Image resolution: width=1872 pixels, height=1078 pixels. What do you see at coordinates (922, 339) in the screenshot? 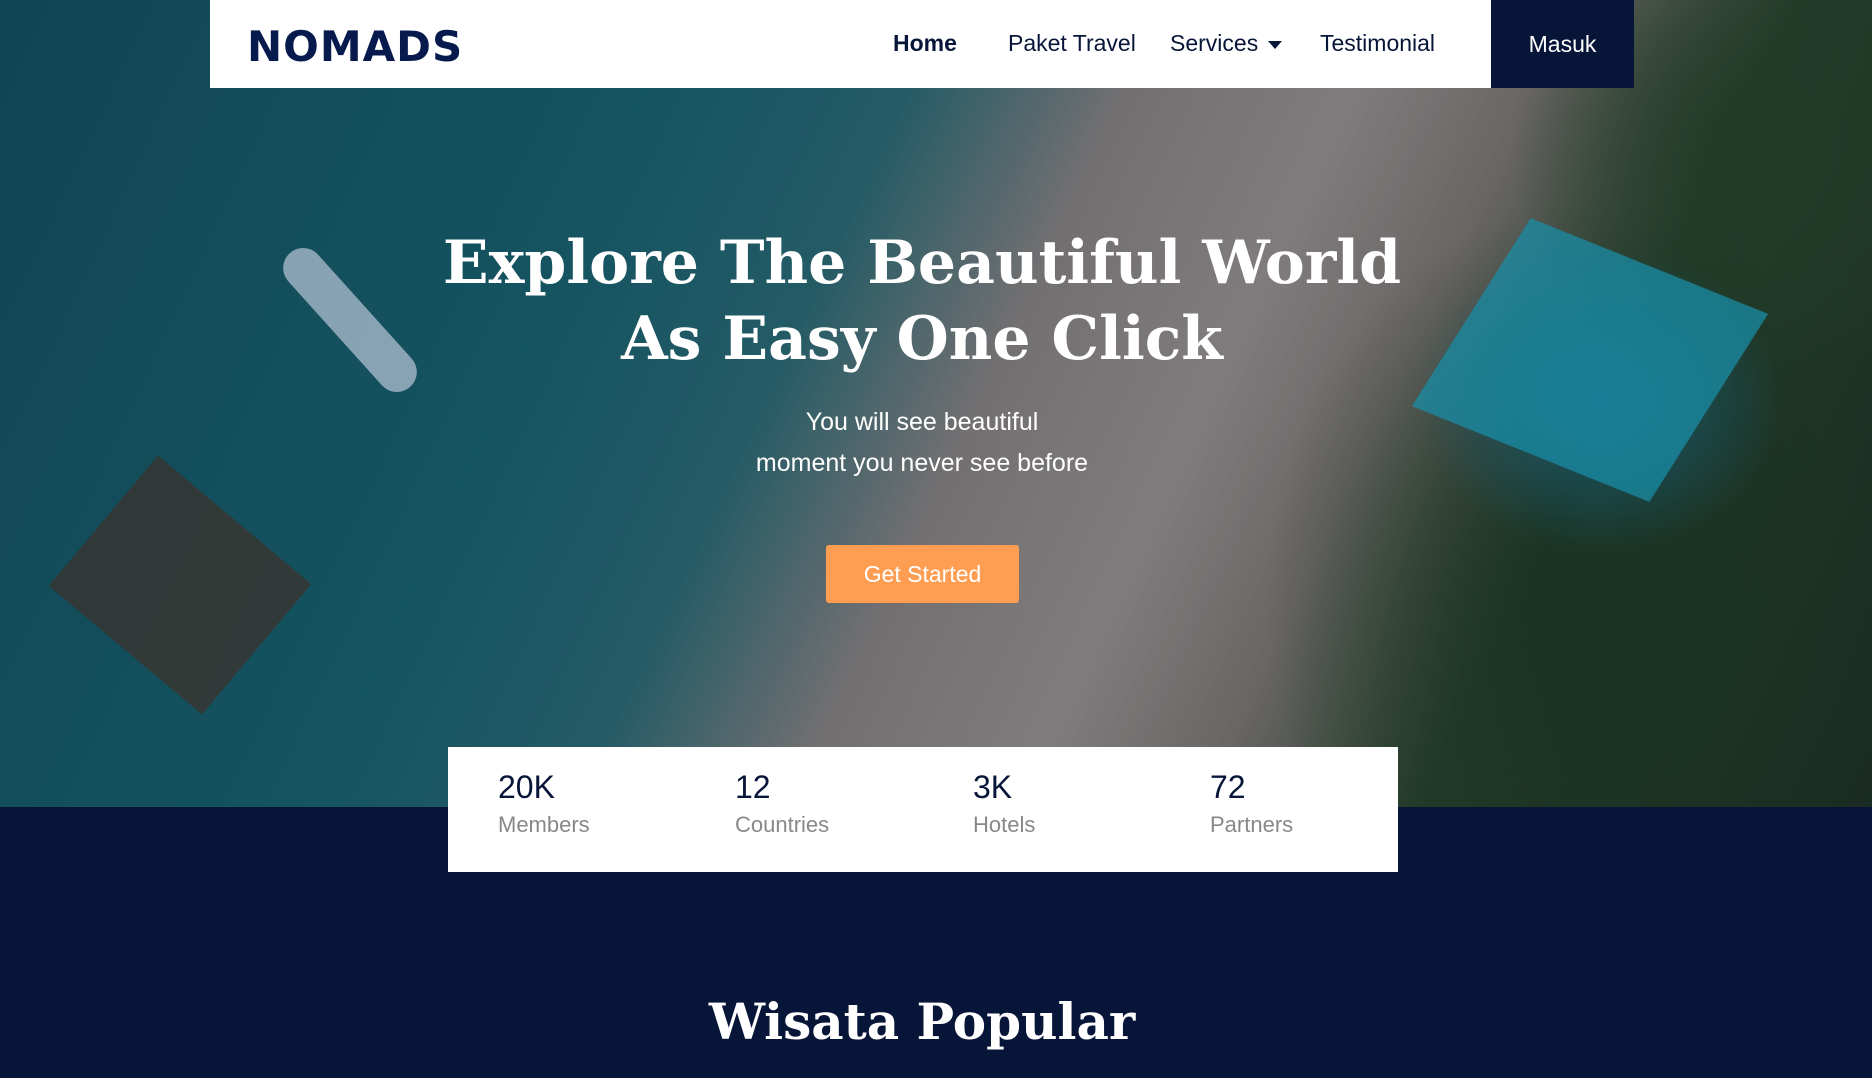
I see `hero-title-line2: As Easy One Click` at bounding box center [922, 339].